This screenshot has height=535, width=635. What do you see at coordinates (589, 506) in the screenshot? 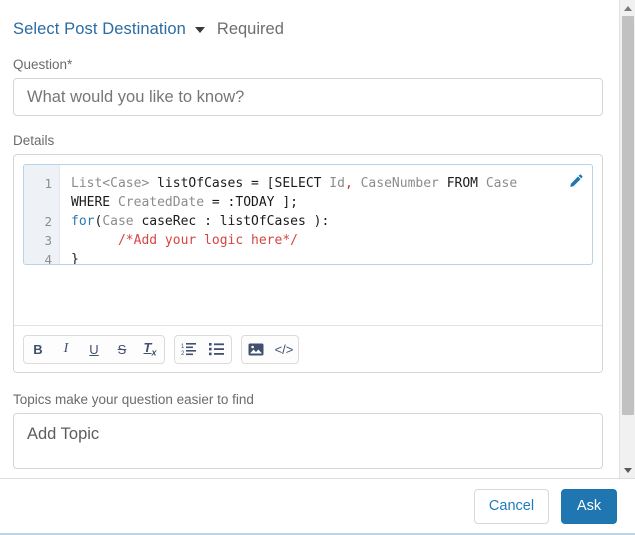
I see `ask-button: Ask` at bounding box center [589, 506].